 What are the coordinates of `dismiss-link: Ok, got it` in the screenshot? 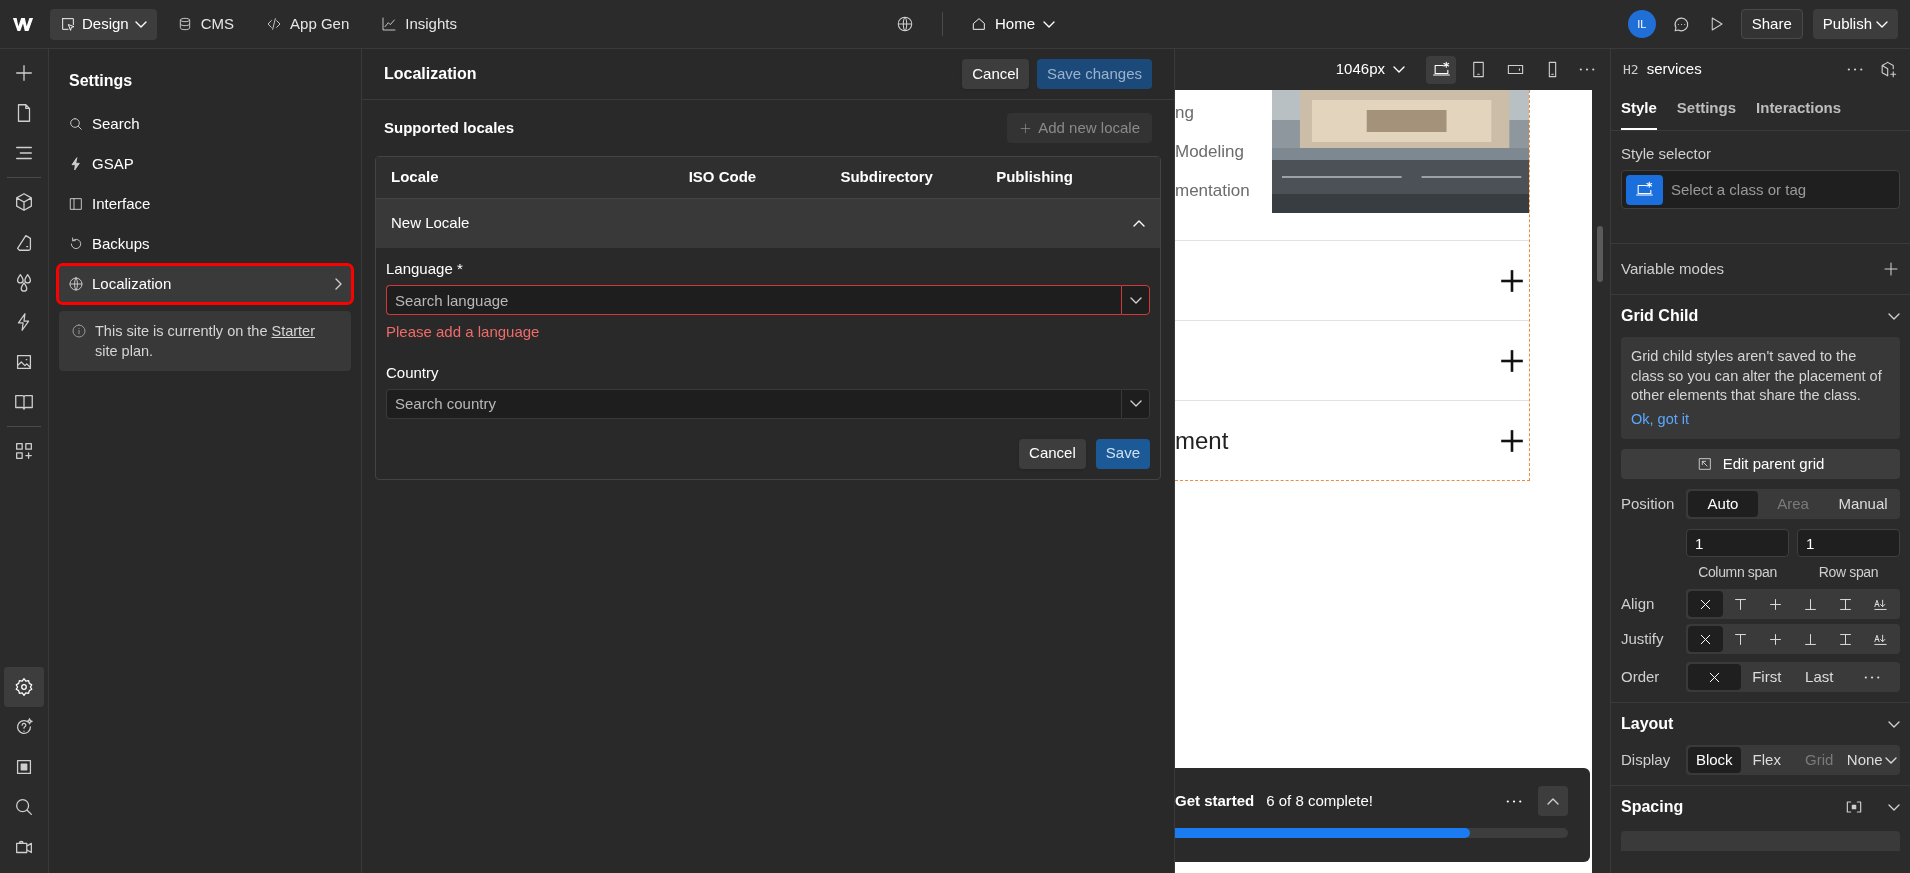 It's located at (1760, 419).